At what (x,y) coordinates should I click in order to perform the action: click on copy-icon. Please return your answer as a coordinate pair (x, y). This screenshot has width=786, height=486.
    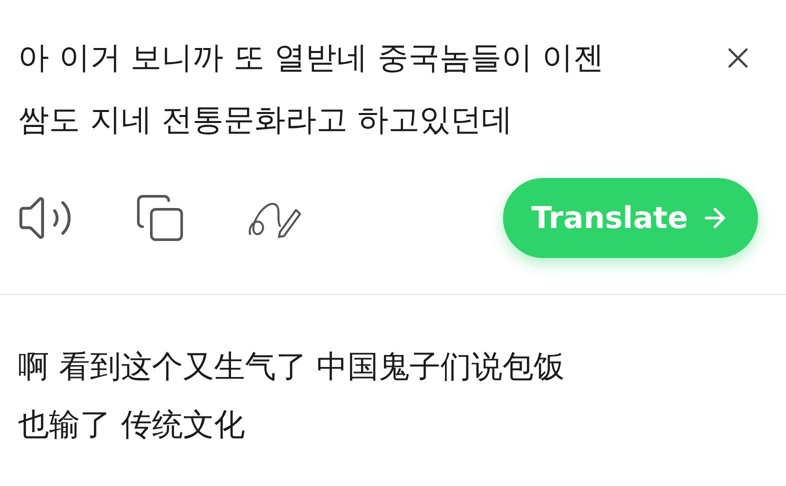
    Looking at the image, I should click on (160, 218).